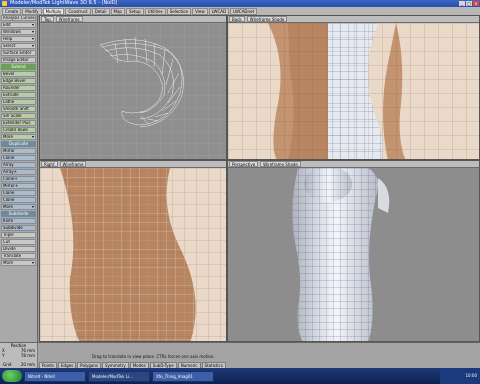  Describe the element at coordinates (18, 46) in the screenshot. I see `tool-button: Select` at that location.